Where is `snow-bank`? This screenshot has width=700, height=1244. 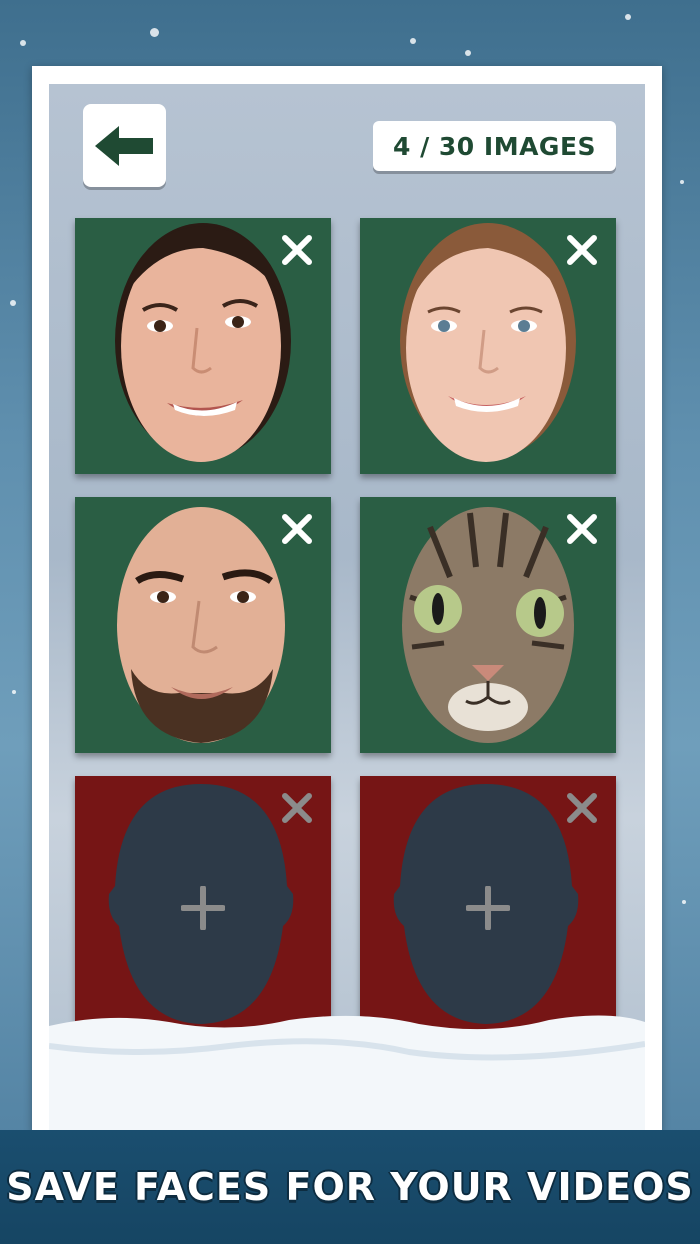 snow-bank is located at coordinates (347, 1073).